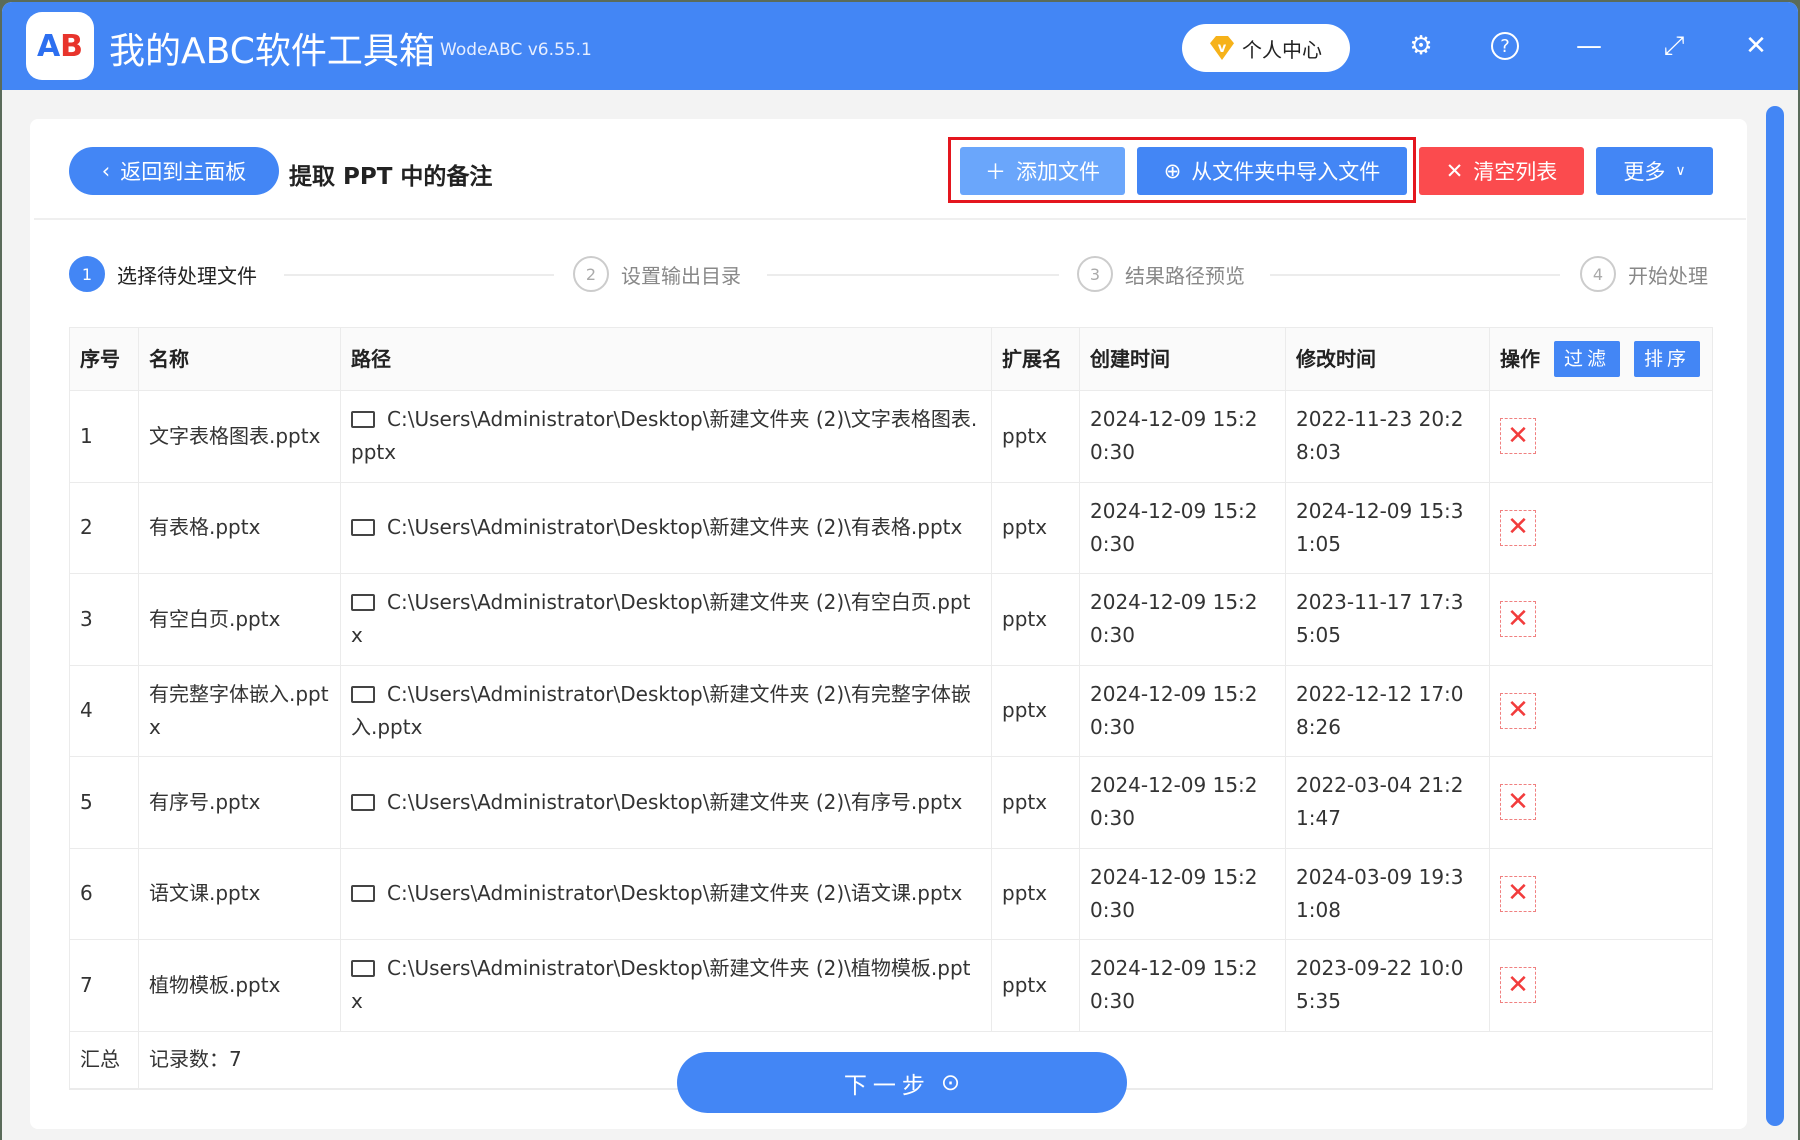 This screenshot has width=1800, height=1140. I want to click on cell-index-text: 6, so click(86, 893).